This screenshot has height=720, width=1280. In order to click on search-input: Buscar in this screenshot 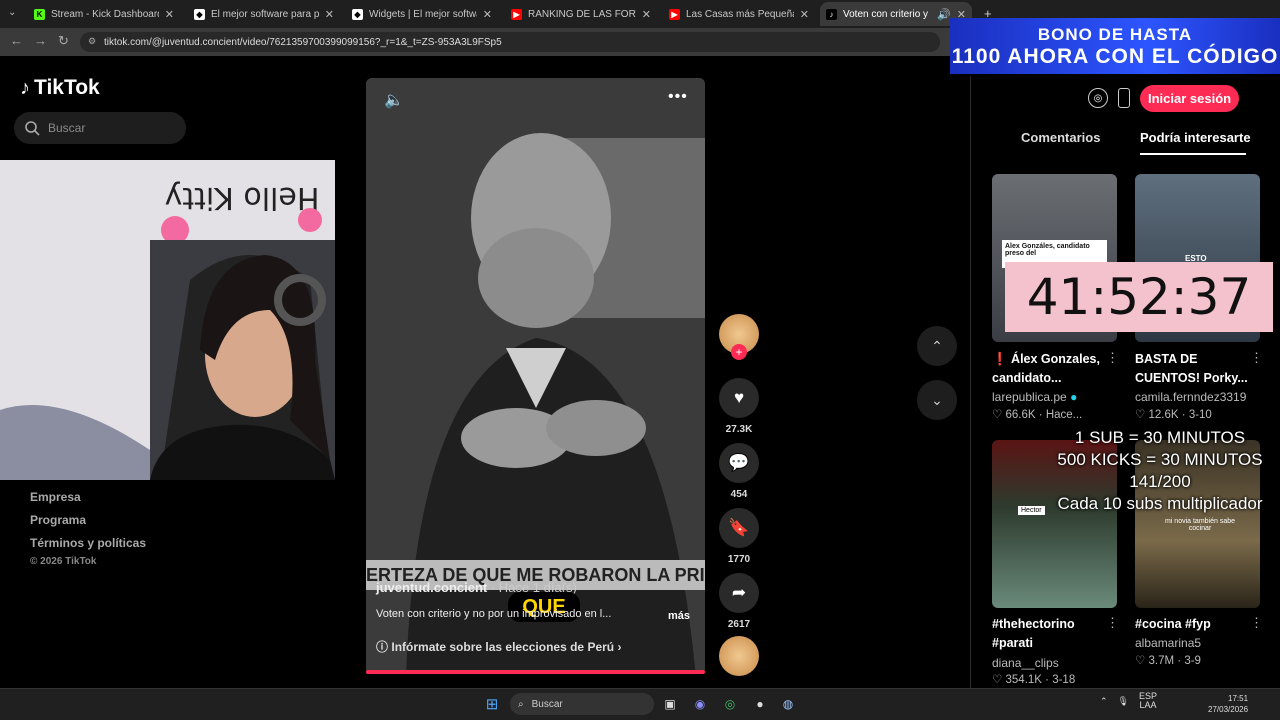, I will do `click(100, 128)`.